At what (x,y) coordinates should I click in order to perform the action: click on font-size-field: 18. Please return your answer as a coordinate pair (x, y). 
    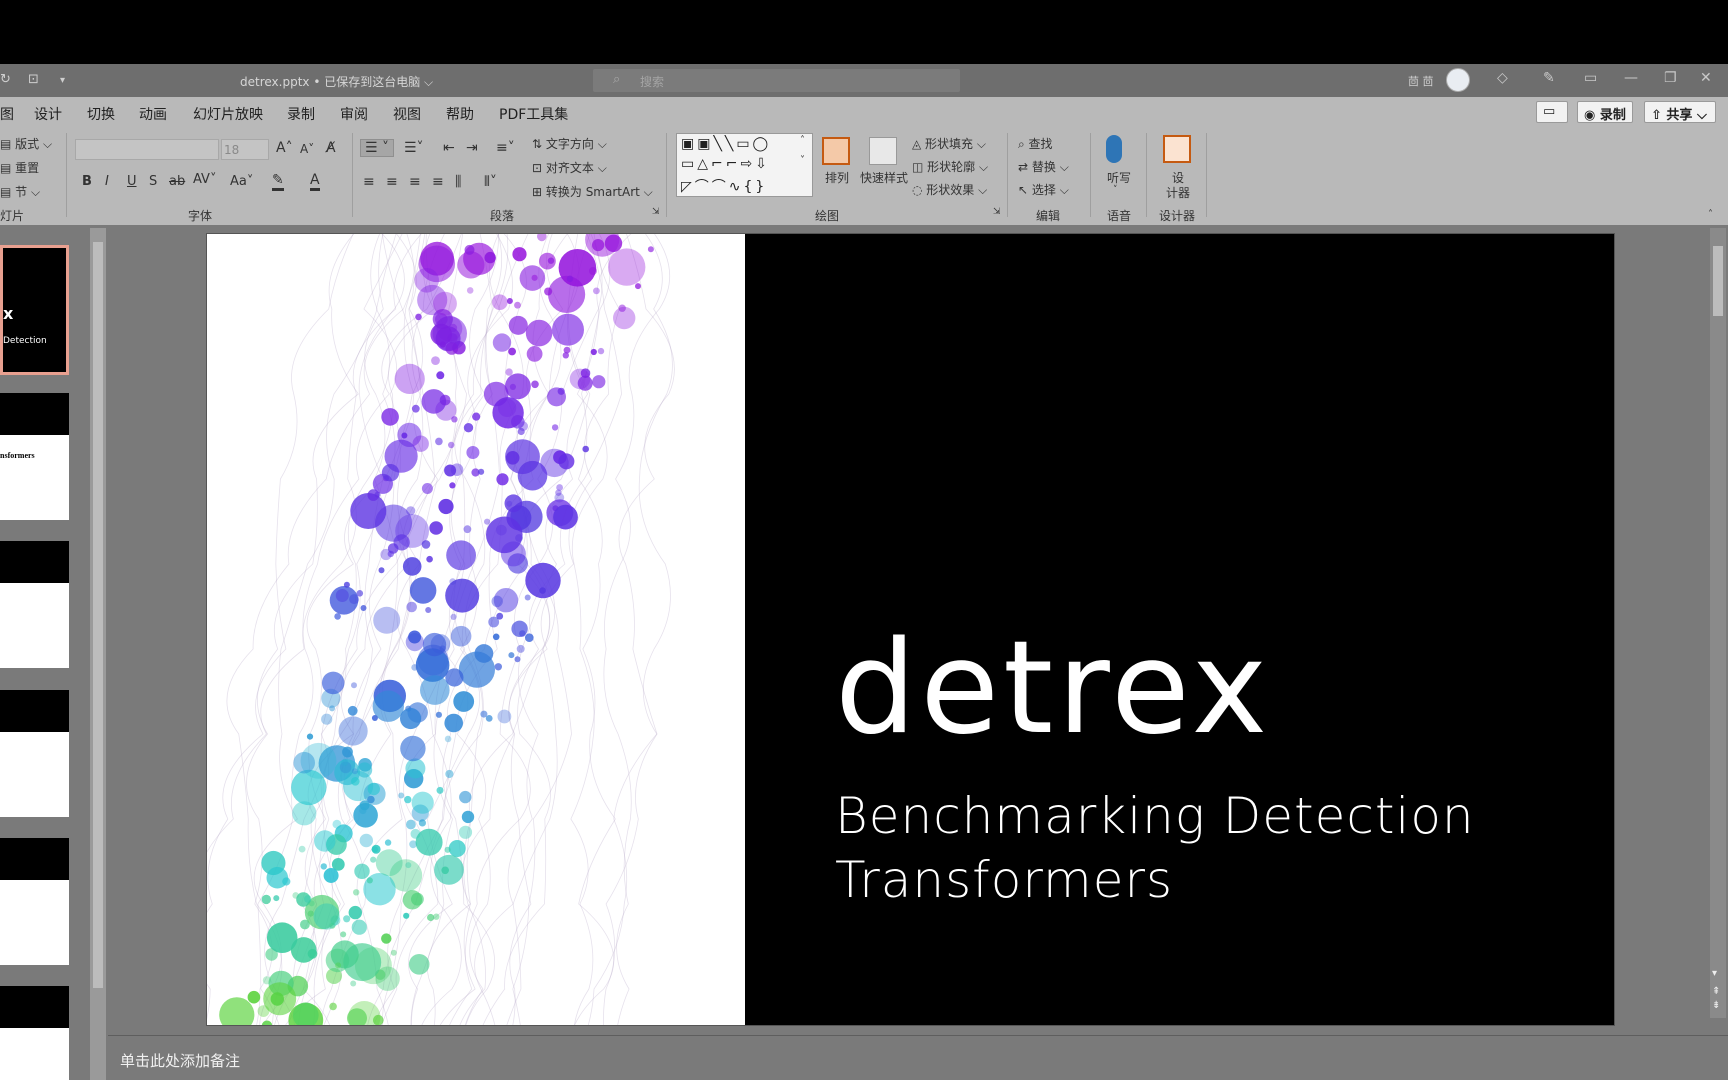
    Looking at the image, I should click on (245, 149).